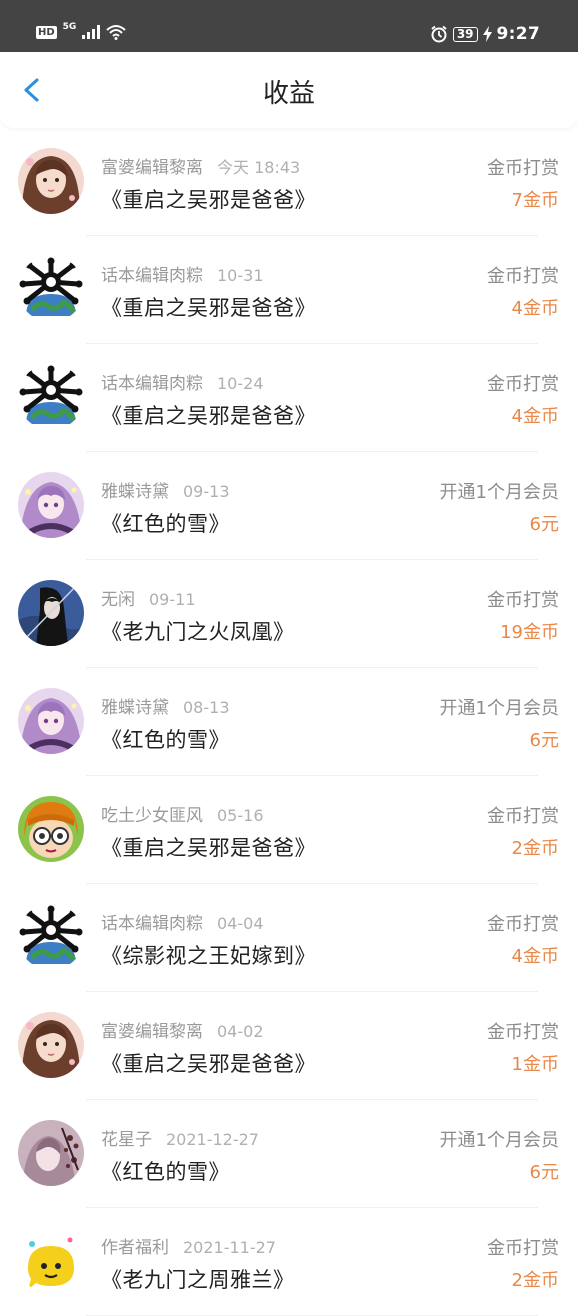  Describe the element at coordinates (81, 31) in the screenshot. I see `status-left: HD 5G` at that location.